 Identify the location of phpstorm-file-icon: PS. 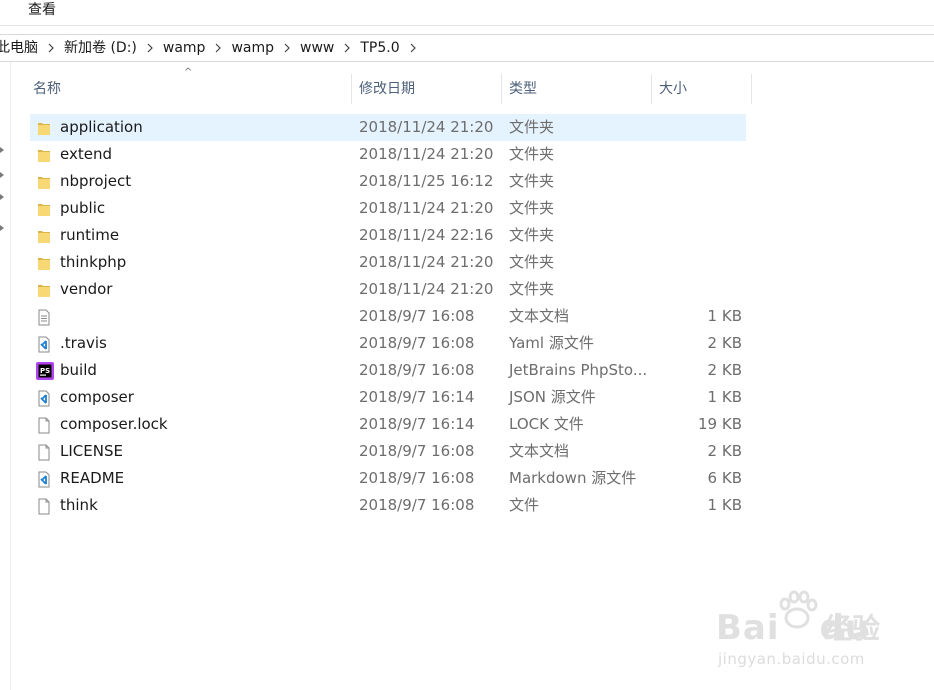
(45, 371).